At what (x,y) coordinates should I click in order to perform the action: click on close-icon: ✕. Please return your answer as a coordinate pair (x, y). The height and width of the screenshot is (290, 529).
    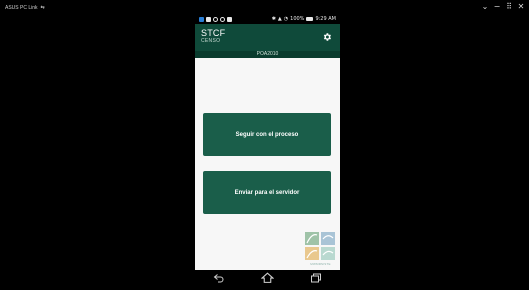
    Looking at the image, I should click on (521, 7).